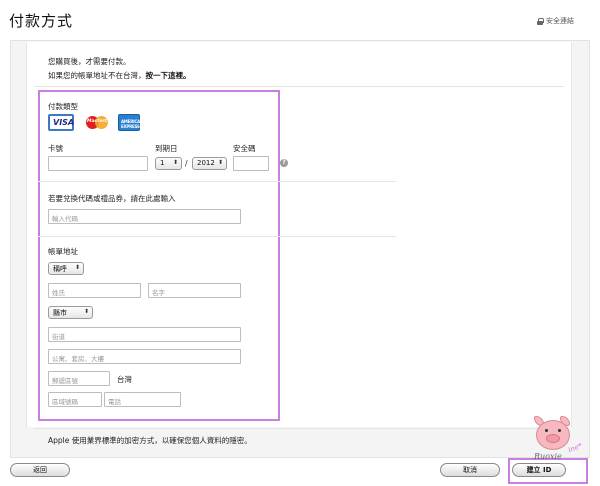 The width and height of the screenshot is (600, 486). Describe the element at coordinates (89, 61) in the screenshot. I see `intro-line-1: 您購買後，才需要付款。` at that location.